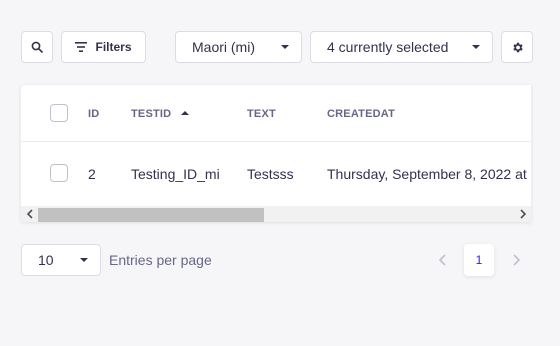 This screenshot has height=346, width=560. Describe the element at coordinates (59, 113) in the screenshot. I see `select-all-checkbox` at that location.